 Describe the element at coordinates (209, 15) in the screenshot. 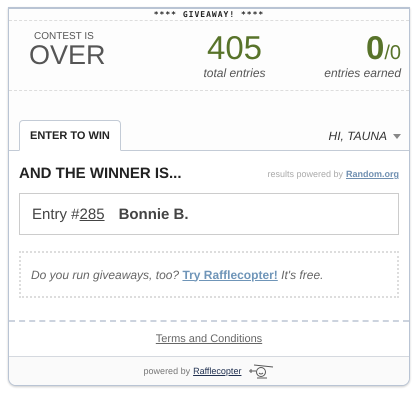

I see `giveaway-banner: **** GIVEAWAY! ****` at that location.